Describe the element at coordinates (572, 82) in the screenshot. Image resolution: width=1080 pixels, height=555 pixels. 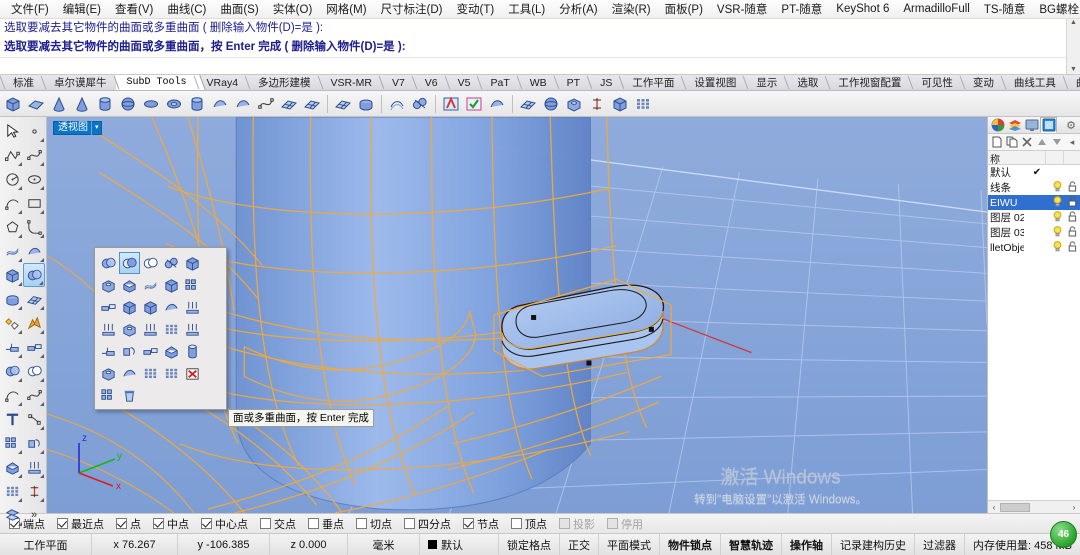
I see `toolbar-tab-11: PT` at that location.